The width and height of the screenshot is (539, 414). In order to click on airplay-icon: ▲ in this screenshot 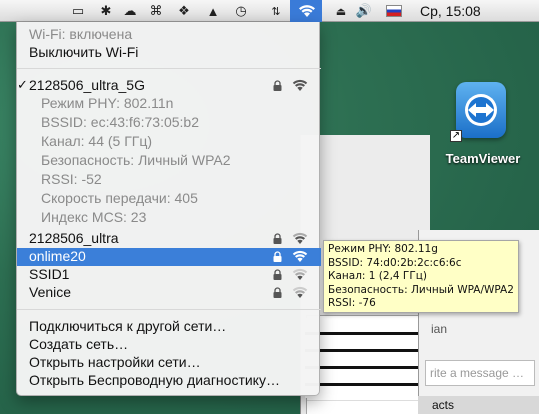, I will do `click(213, 11)`.